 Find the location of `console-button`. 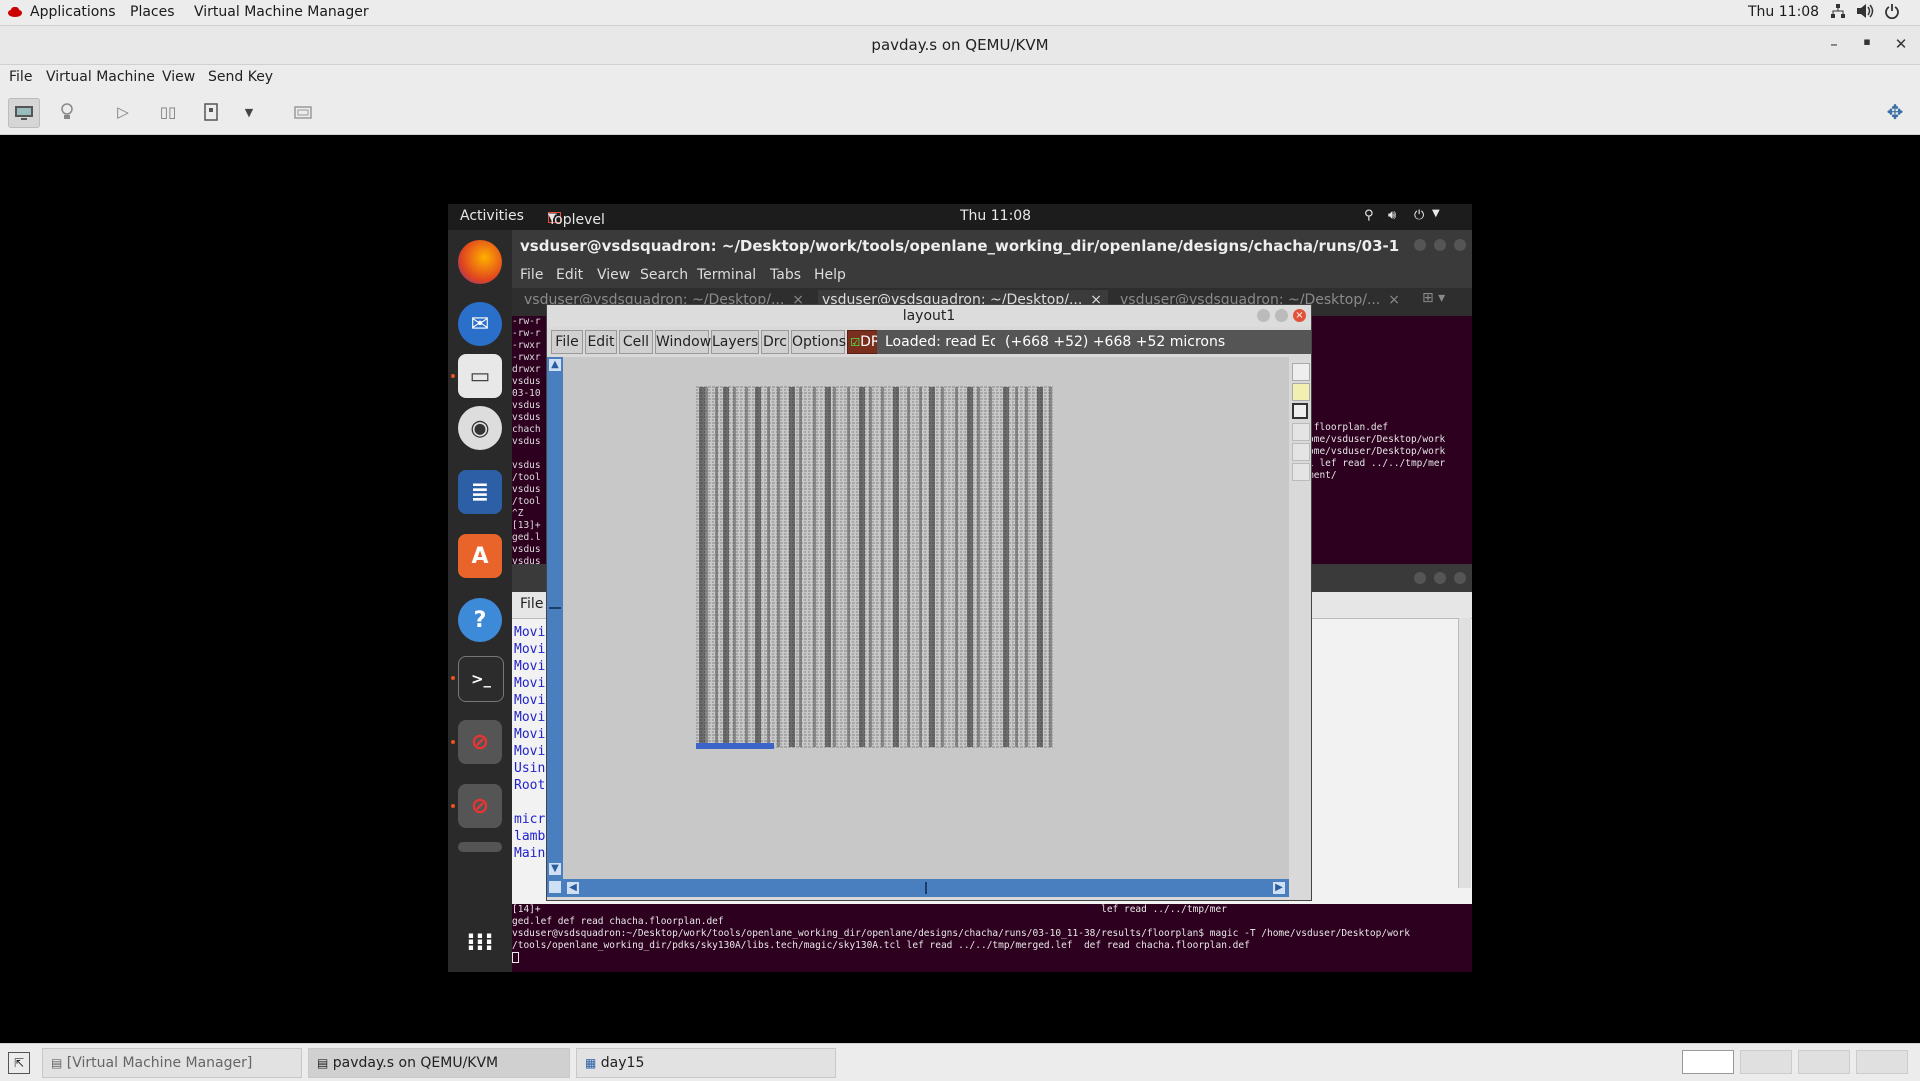

console-button is located at coordinates (24, 113).